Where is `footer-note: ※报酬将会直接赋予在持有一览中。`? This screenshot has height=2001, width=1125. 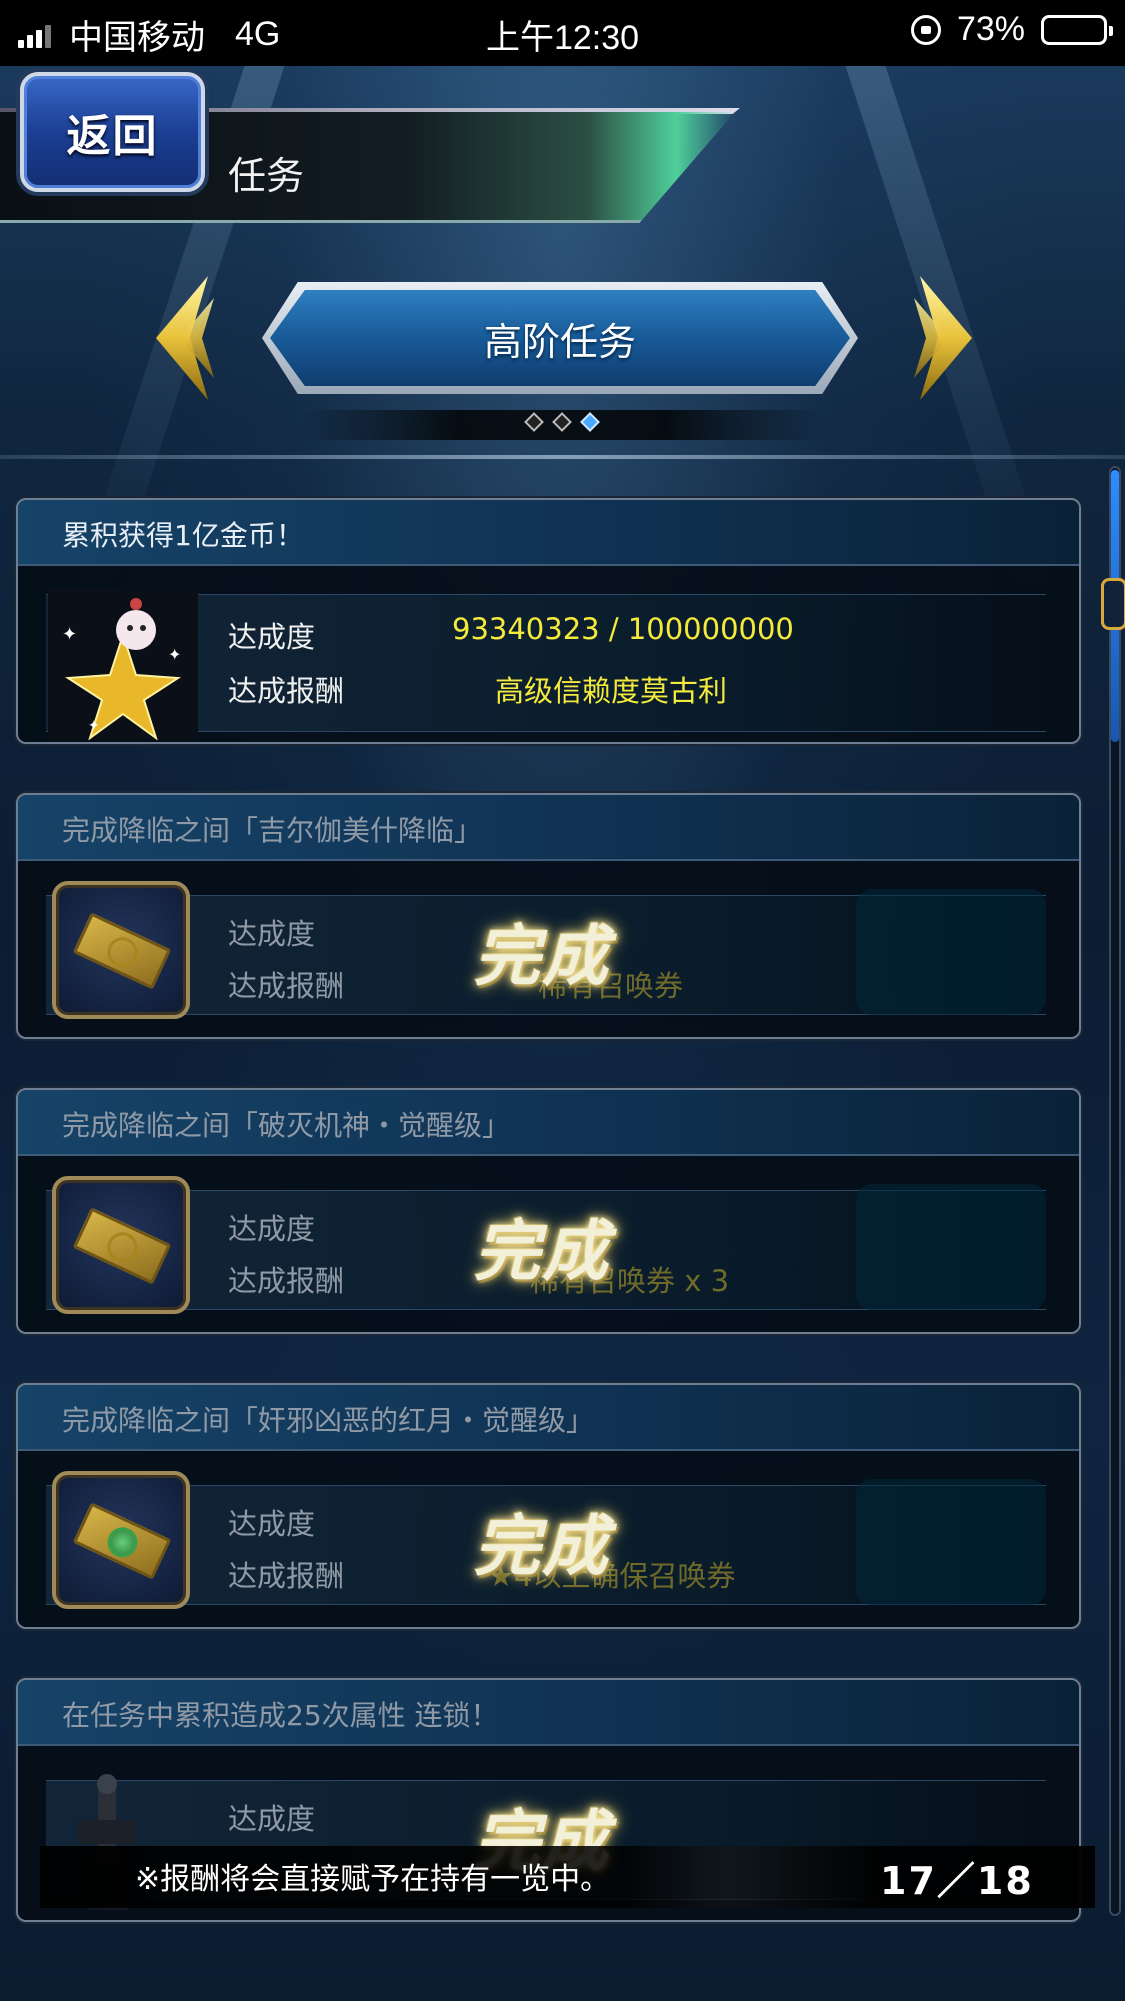 footer-note: ※报酬将会直接赋予在持有一览中。 is located at coordinates (373, 1879).